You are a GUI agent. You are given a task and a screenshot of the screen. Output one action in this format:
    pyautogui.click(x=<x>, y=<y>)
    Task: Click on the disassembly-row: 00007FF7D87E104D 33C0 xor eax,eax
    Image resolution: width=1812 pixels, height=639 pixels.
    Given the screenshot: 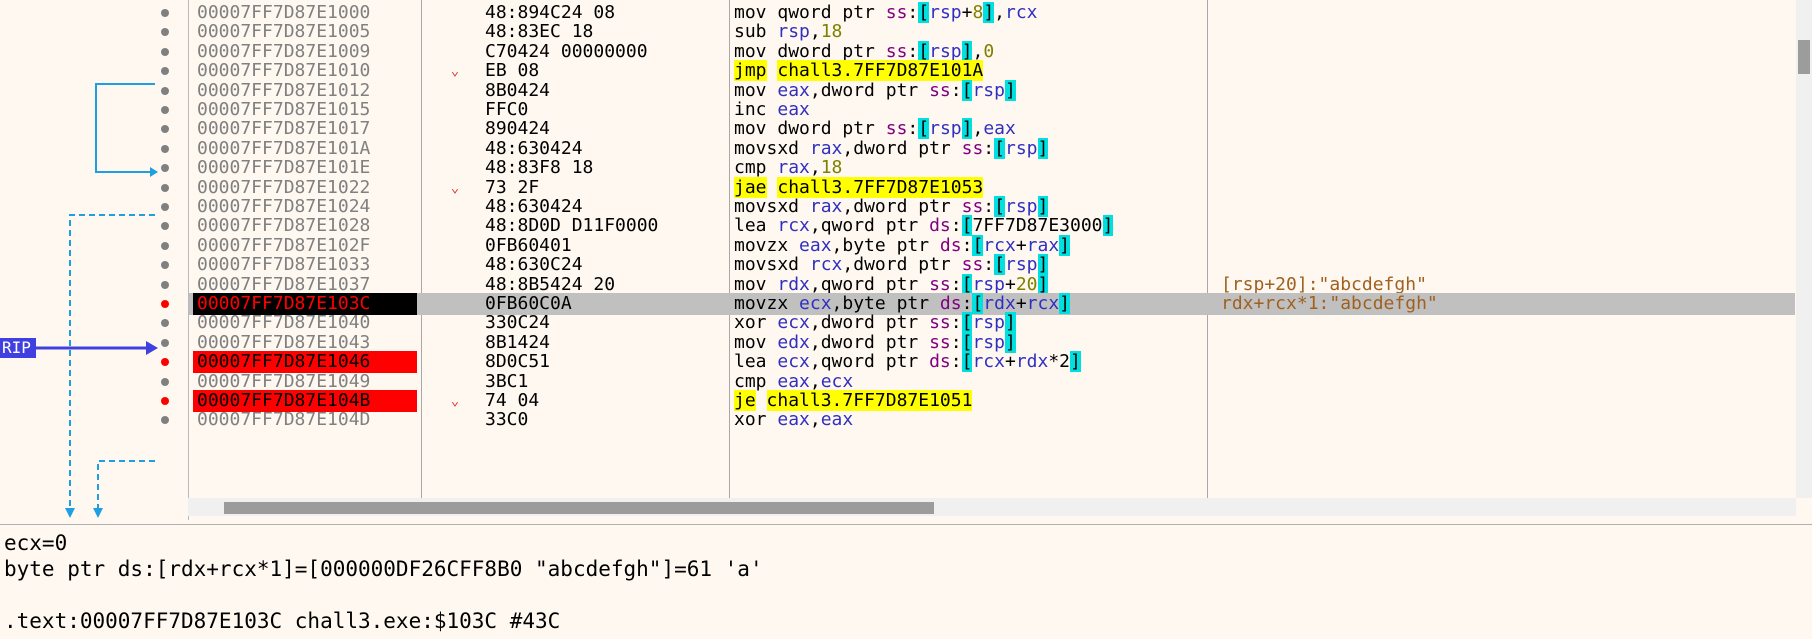 What is the action you would take?
    pyautogui.click(x=992, y=420)
    